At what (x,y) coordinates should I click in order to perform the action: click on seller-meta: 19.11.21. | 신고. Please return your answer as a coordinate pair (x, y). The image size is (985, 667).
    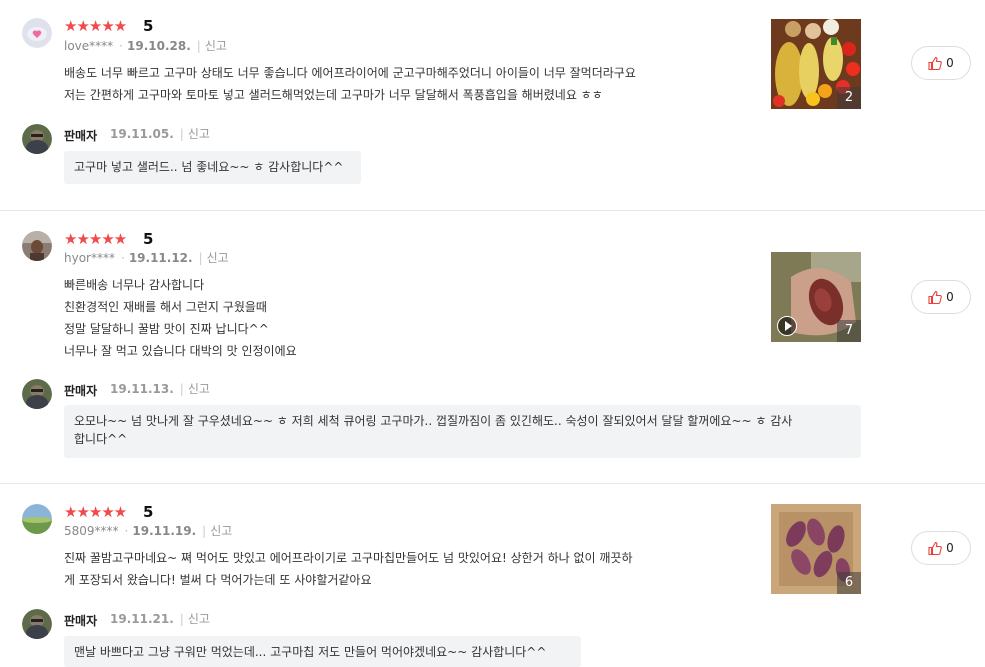
    Looking at the image, I should click on (160, 619).